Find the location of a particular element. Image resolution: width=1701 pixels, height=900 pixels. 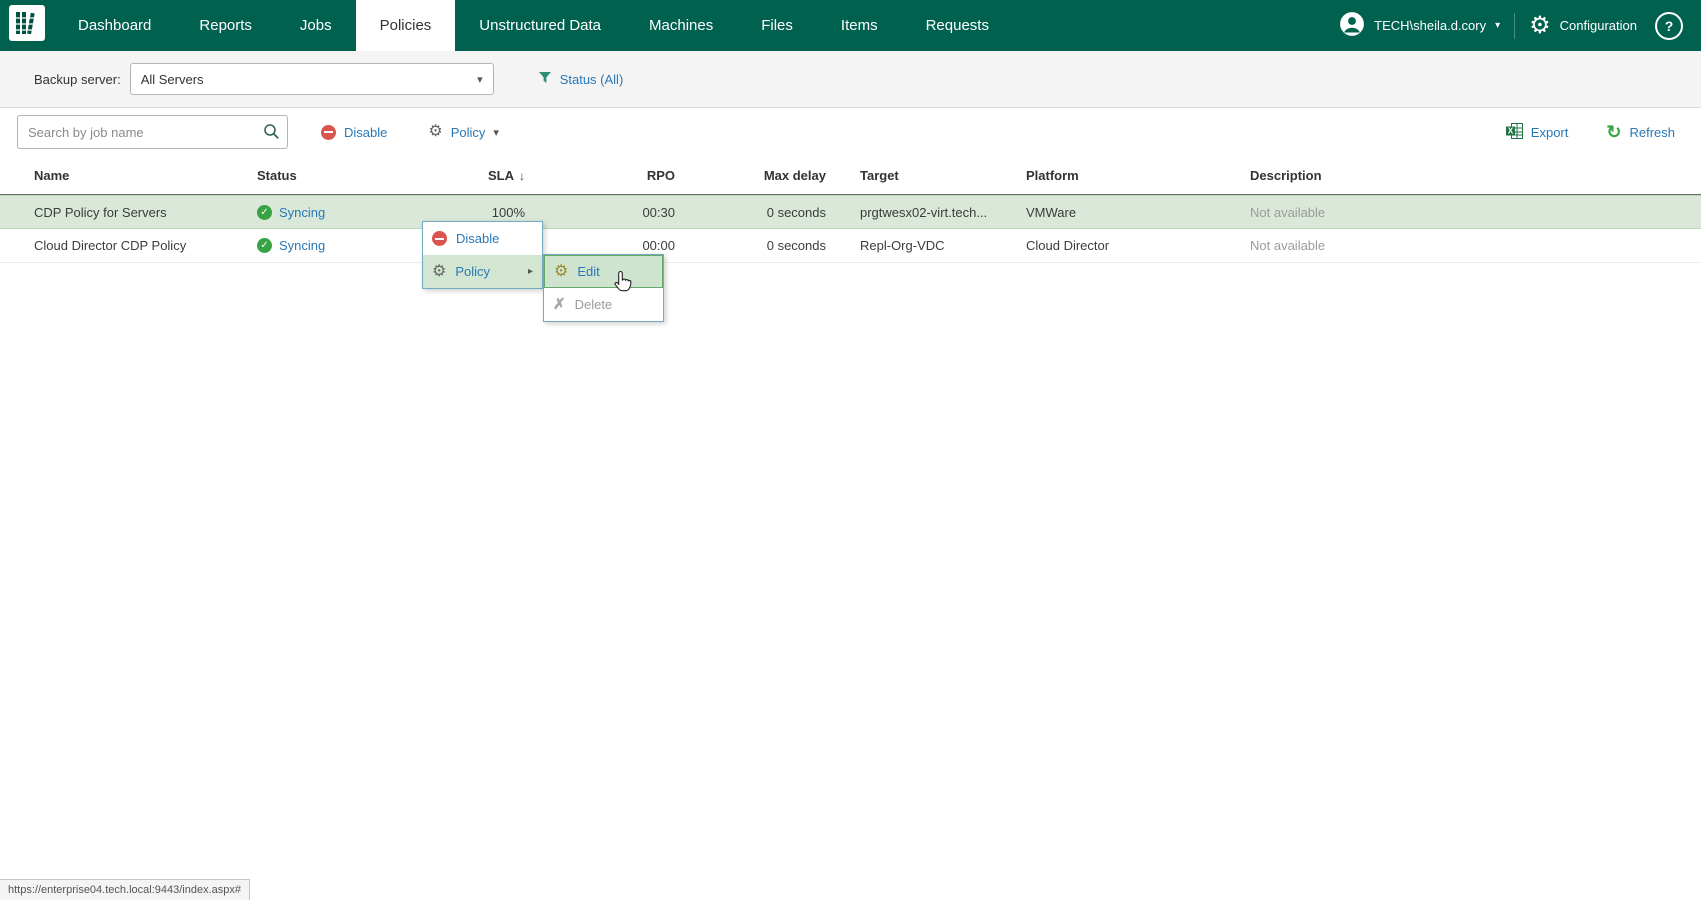

configuration-button: ⚙ Configuration is located at coordinates (1583, 25).